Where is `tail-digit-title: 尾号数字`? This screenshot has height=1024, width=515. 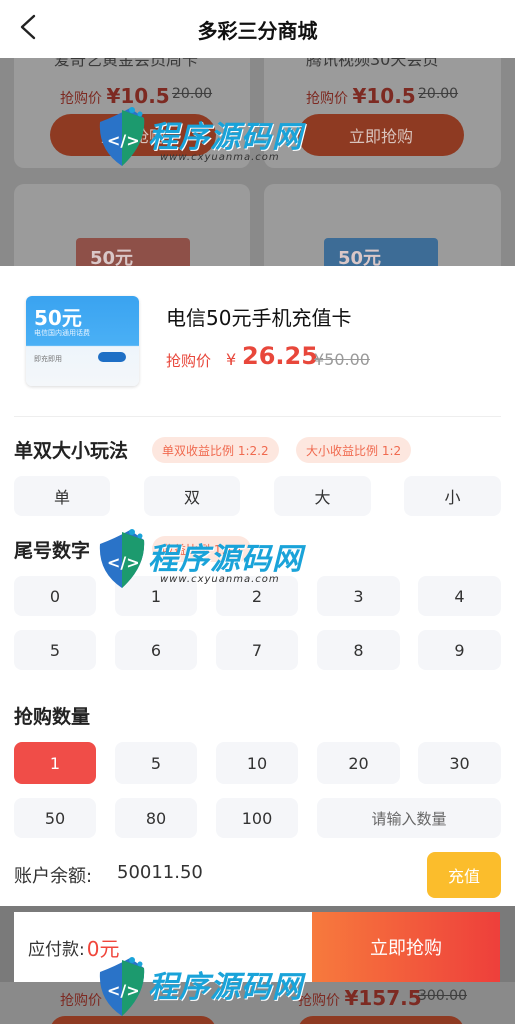
tail-digit-title: 尾号数字 is located at coordinates (52, 551).